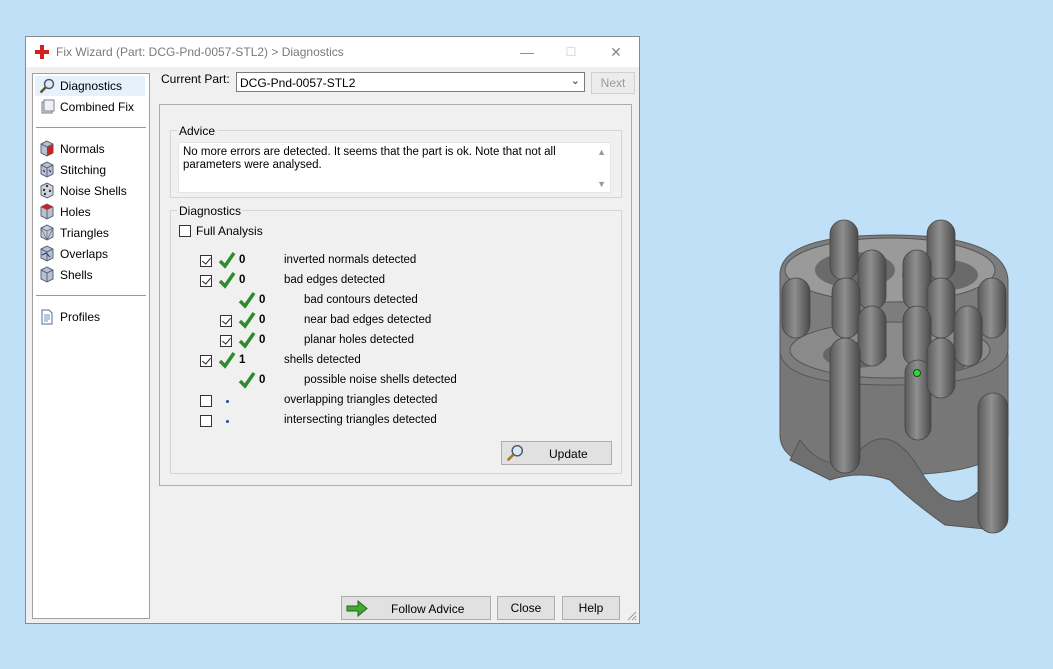  I want to click on sidebar-item-shells: Shells, so click(90, 275).